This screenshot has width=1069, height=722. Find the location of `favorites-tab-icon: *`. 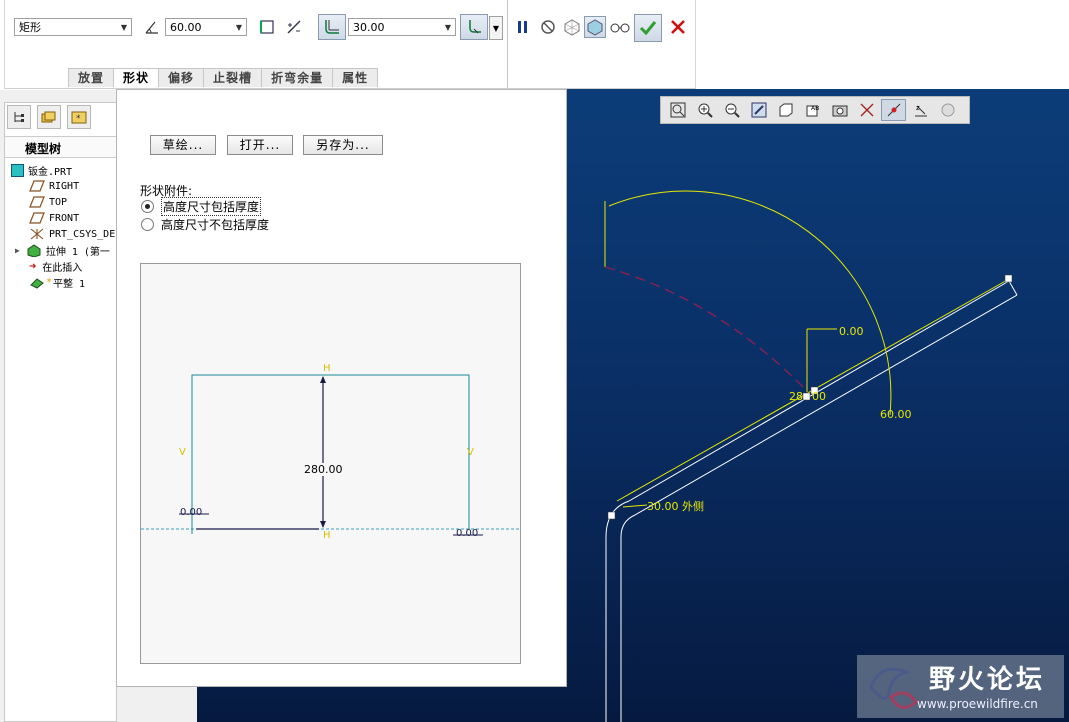

favorites-tab-icon: * is located at coordinates (79, 117).